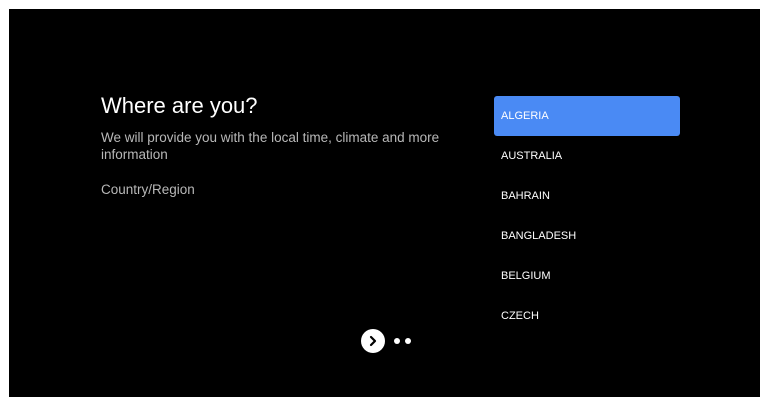 This screenshot has width=760, height=399. I want to click on country-item-australia: AUSTRALIA, so click(587, 156).